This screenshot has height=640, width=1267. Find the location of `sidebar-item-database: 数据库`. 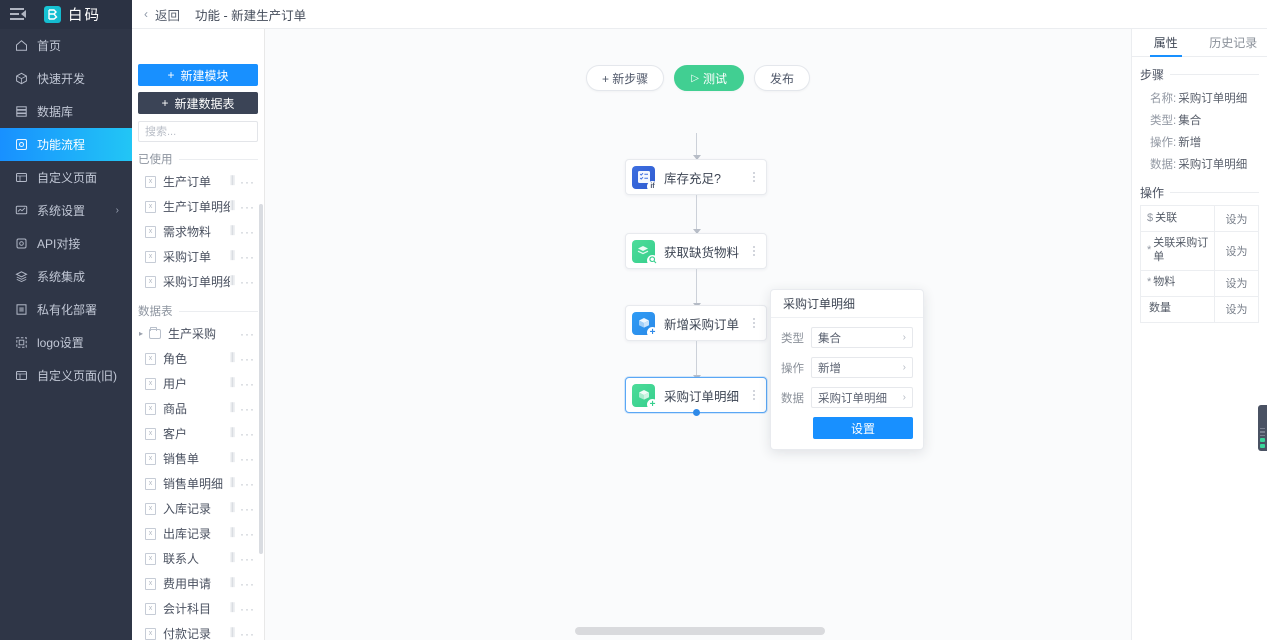

sidebar-item-database: 数据库 is located at coordinates (66, 111).